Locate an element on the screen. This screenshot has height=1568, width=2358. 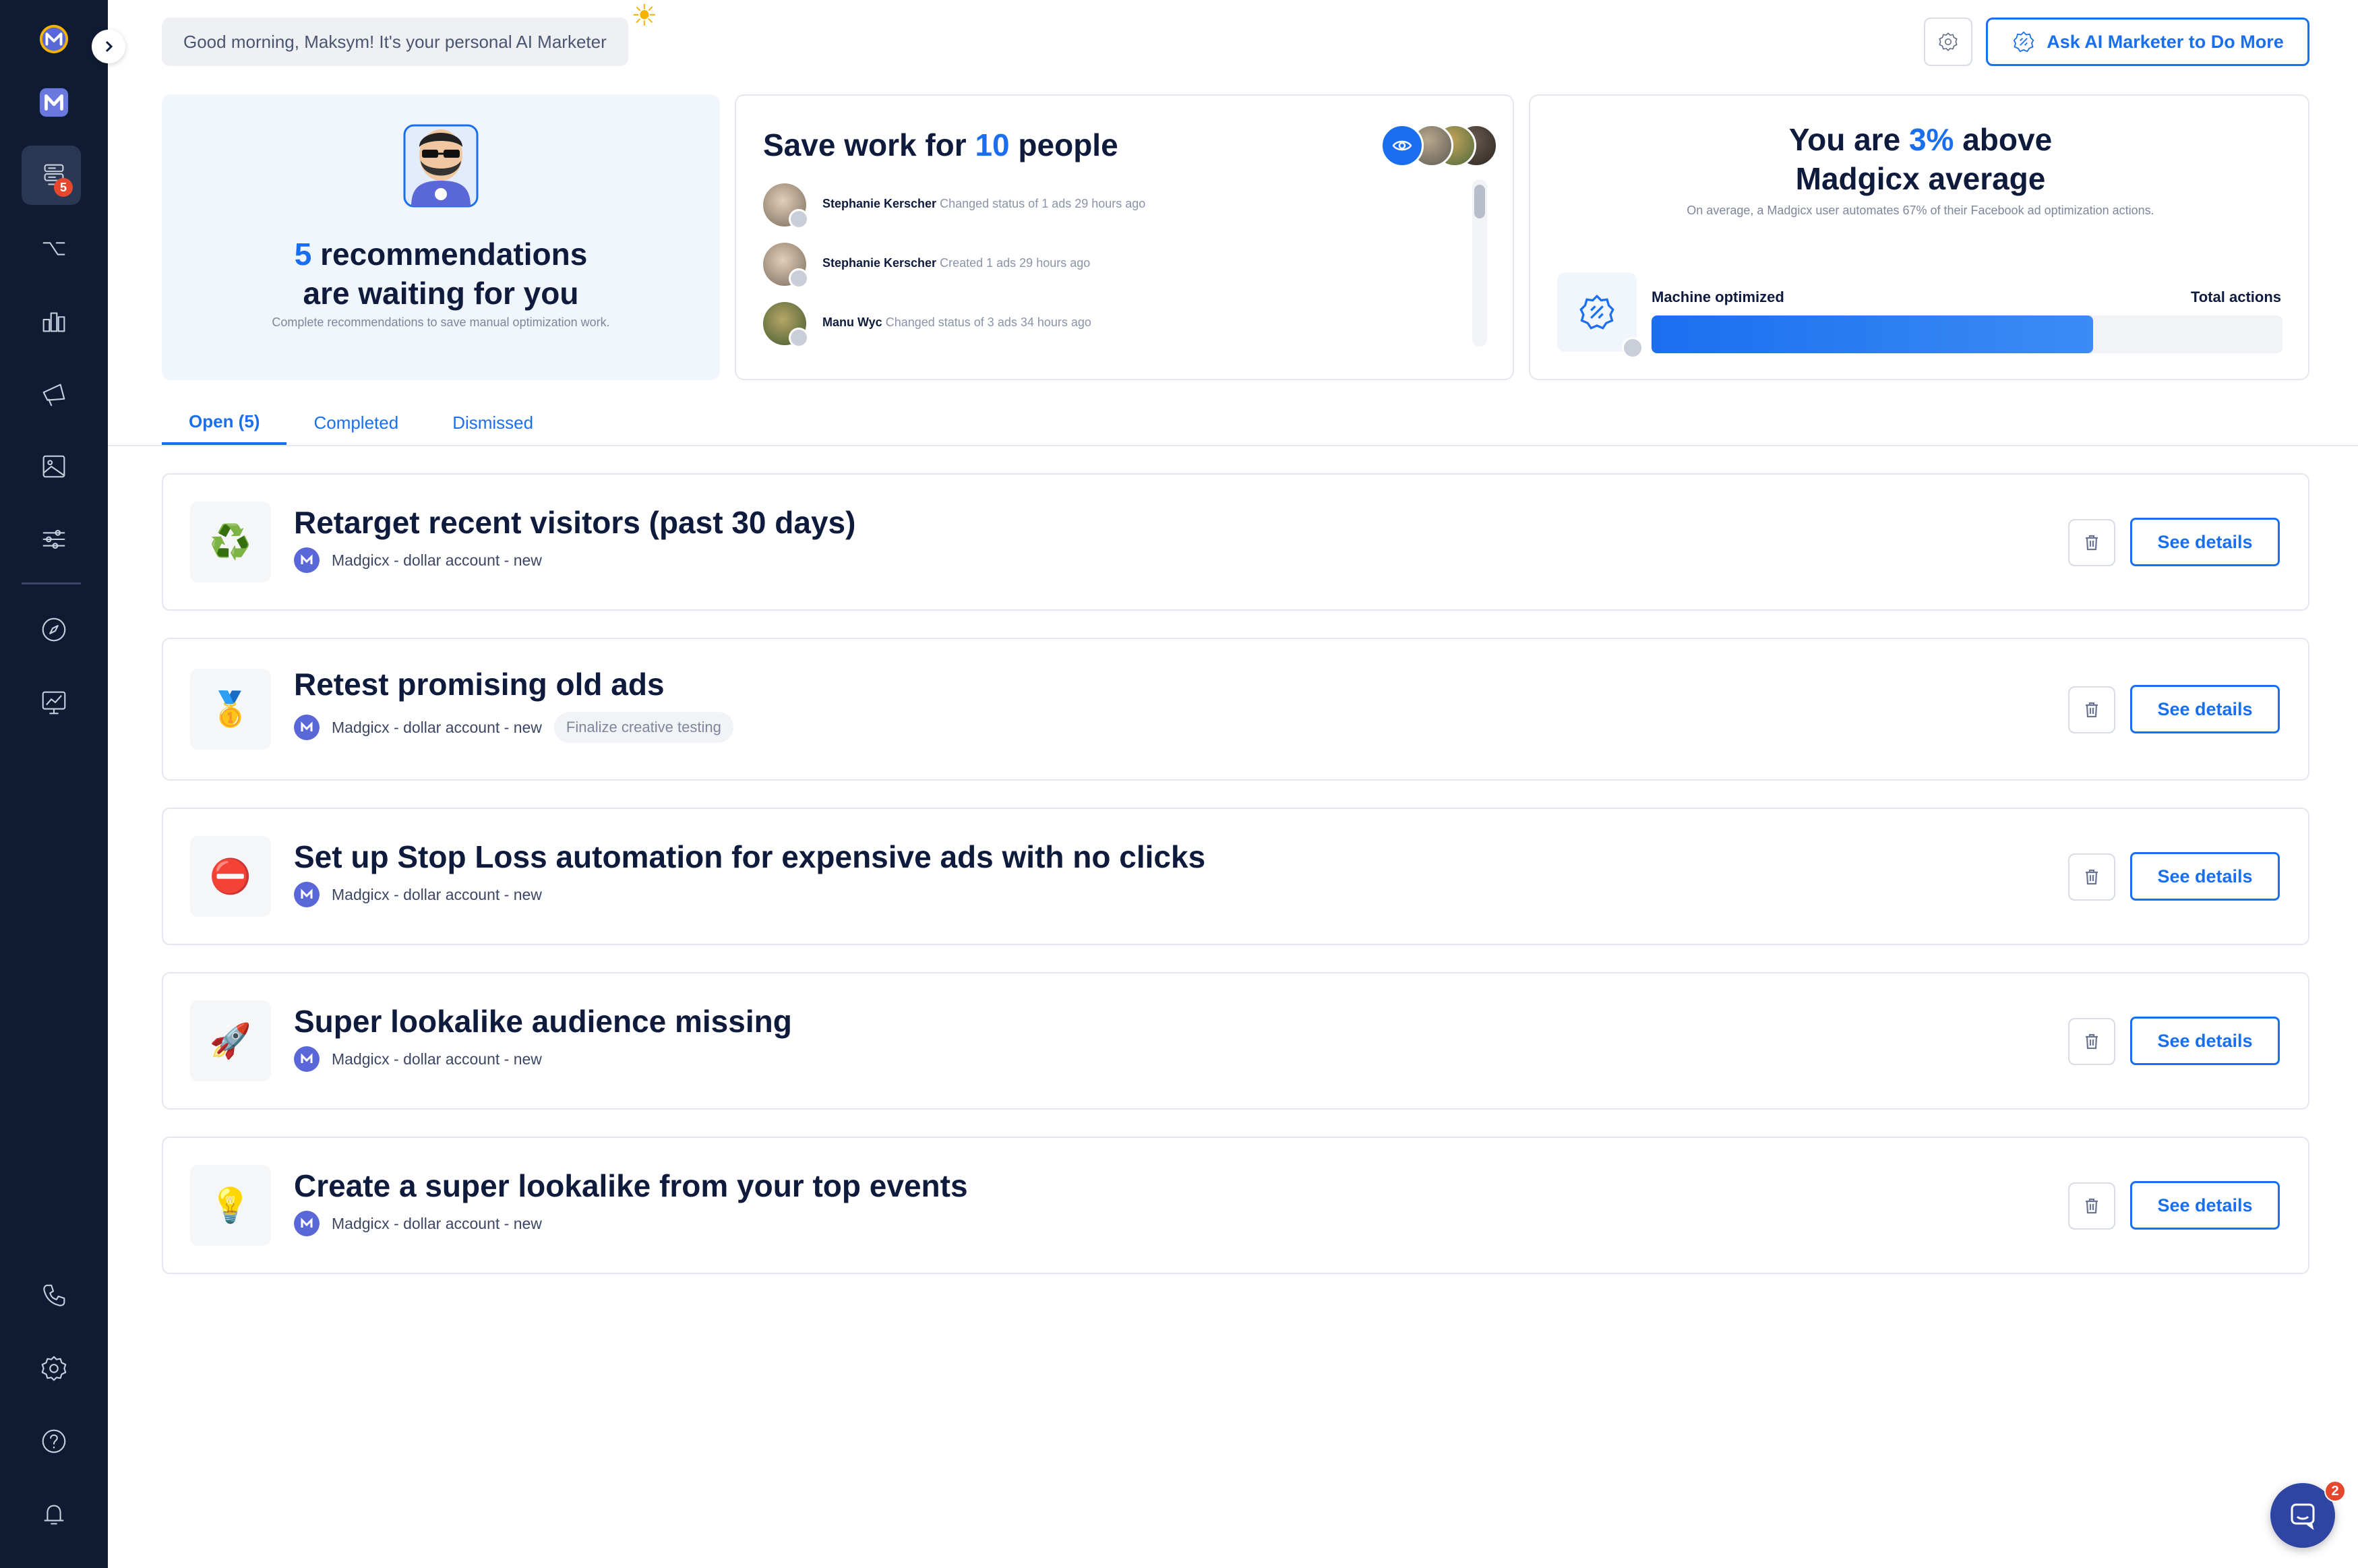
benchmark-prefix: You are is located at coordinates (1844, 139).